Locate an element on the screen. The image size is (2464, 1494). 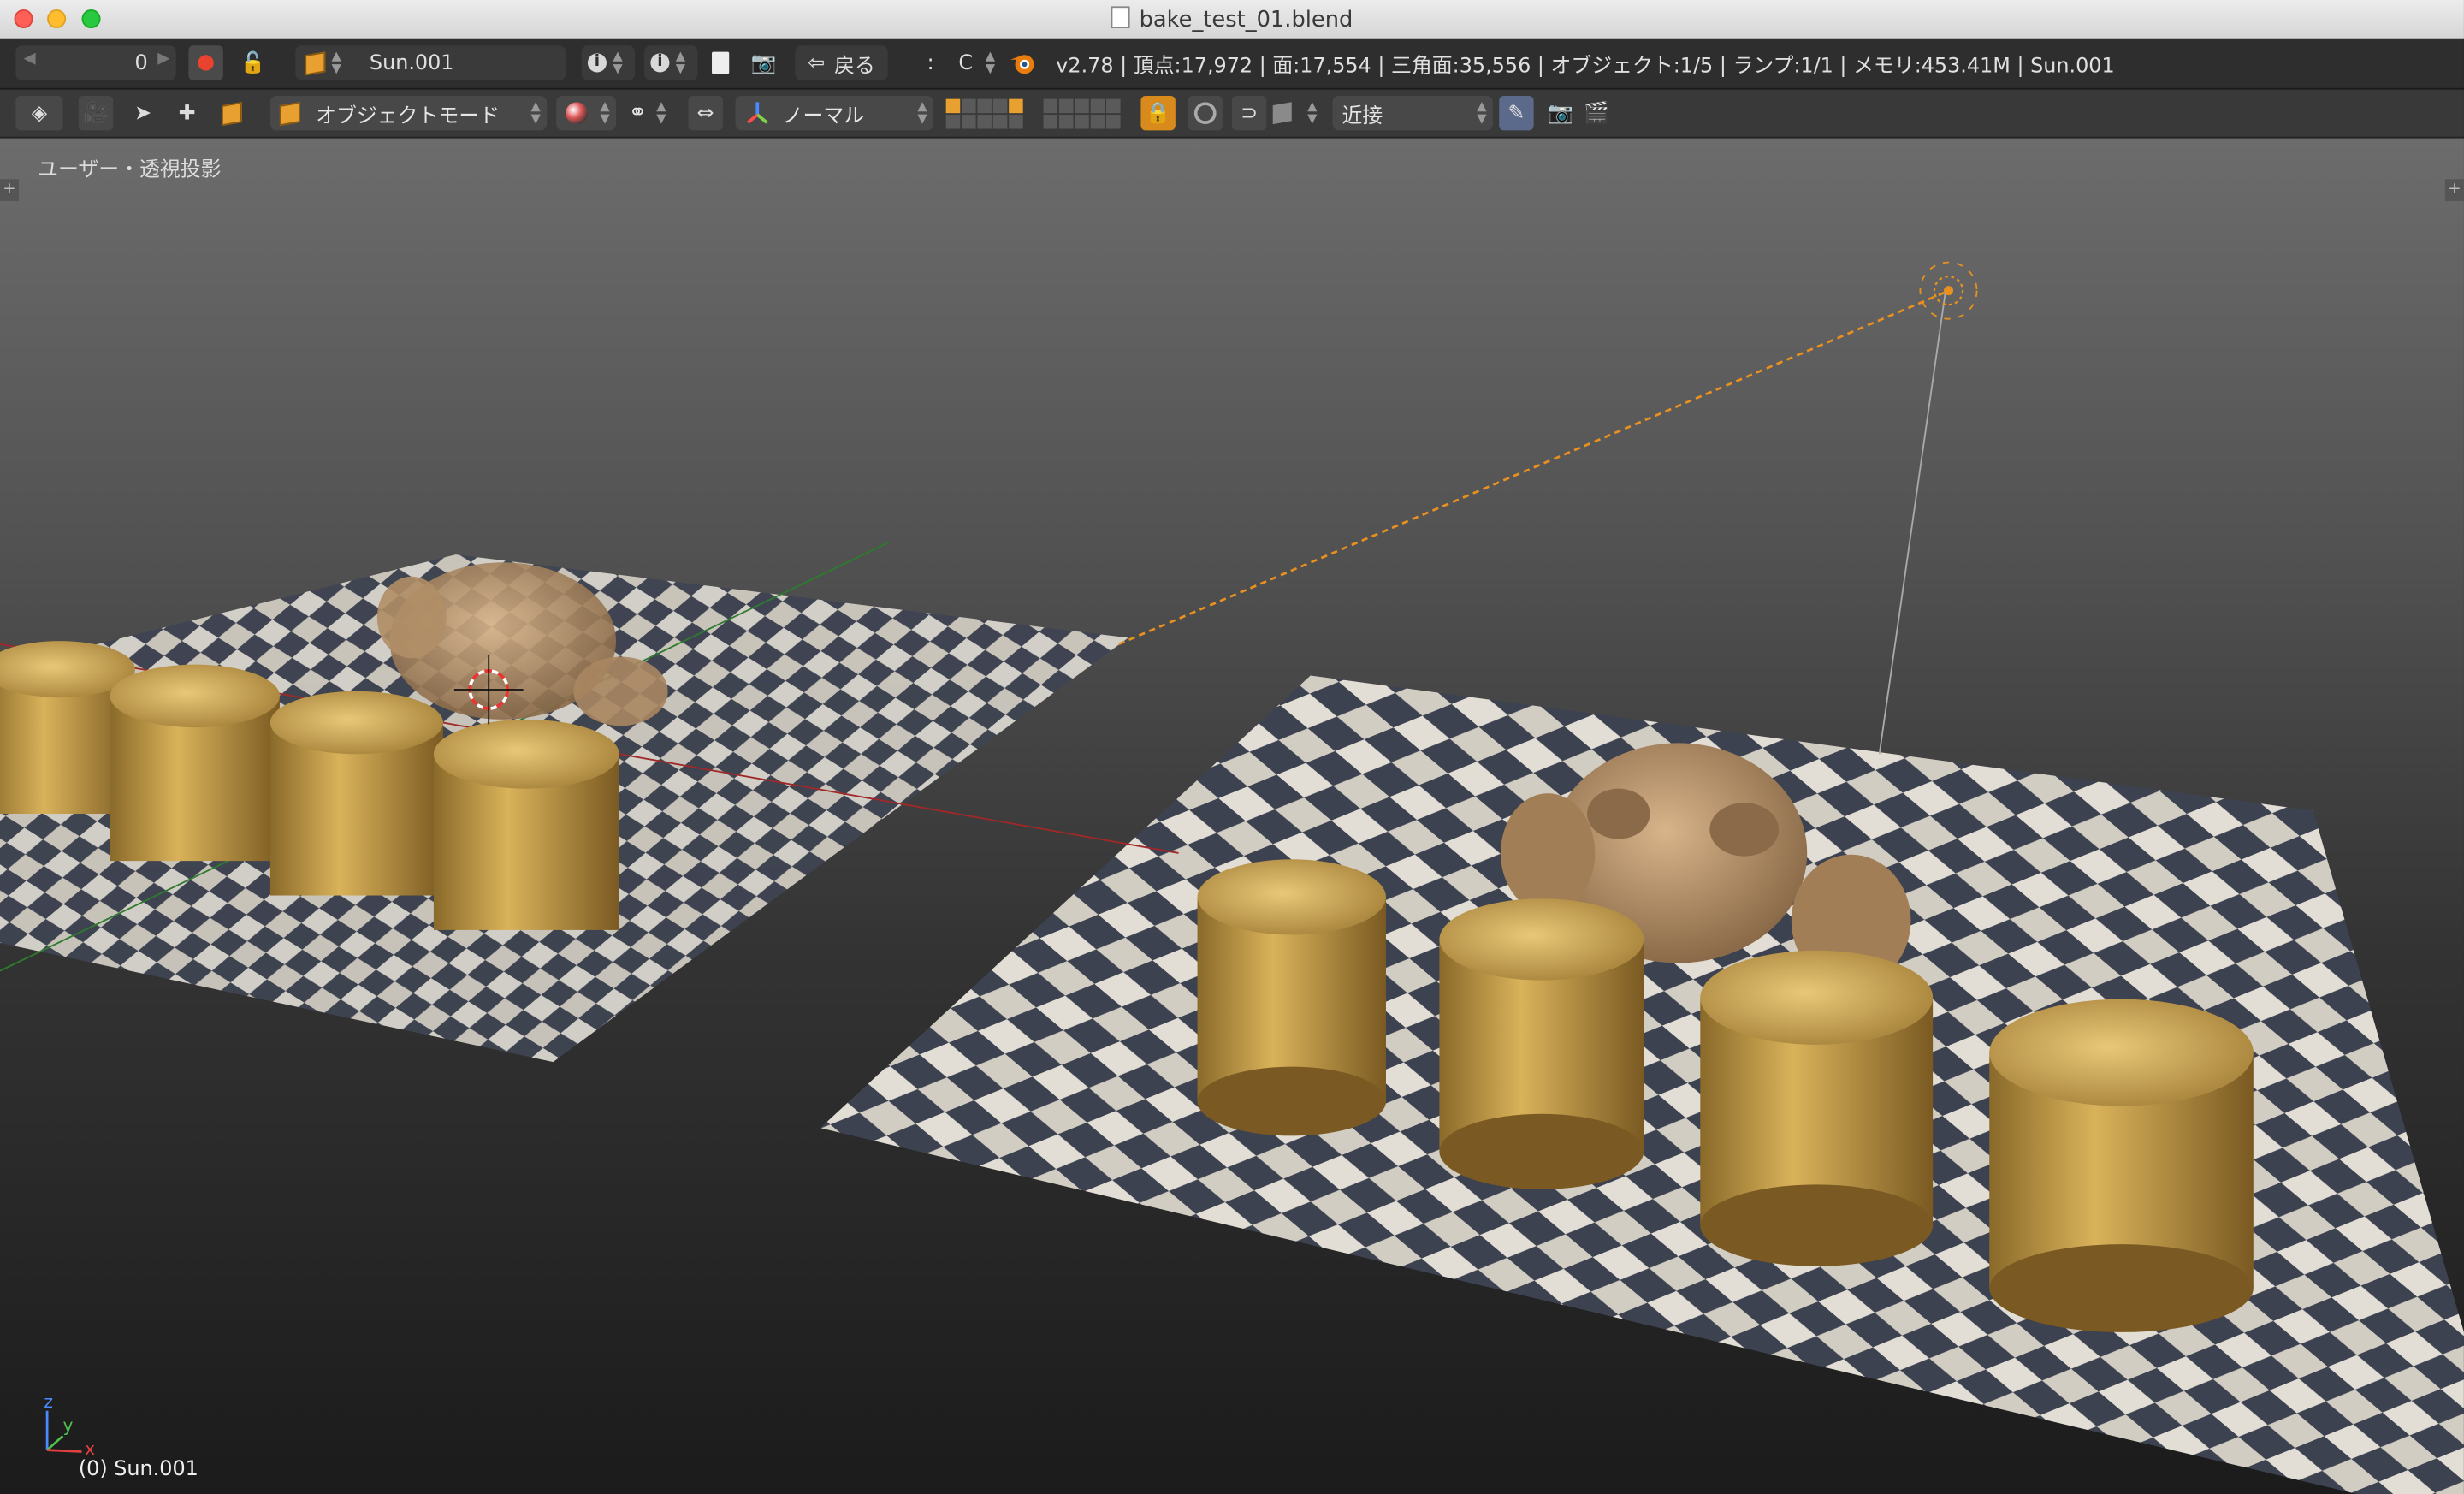
manipulator-toggle: ⇔ is located at coordinates (705, 113).